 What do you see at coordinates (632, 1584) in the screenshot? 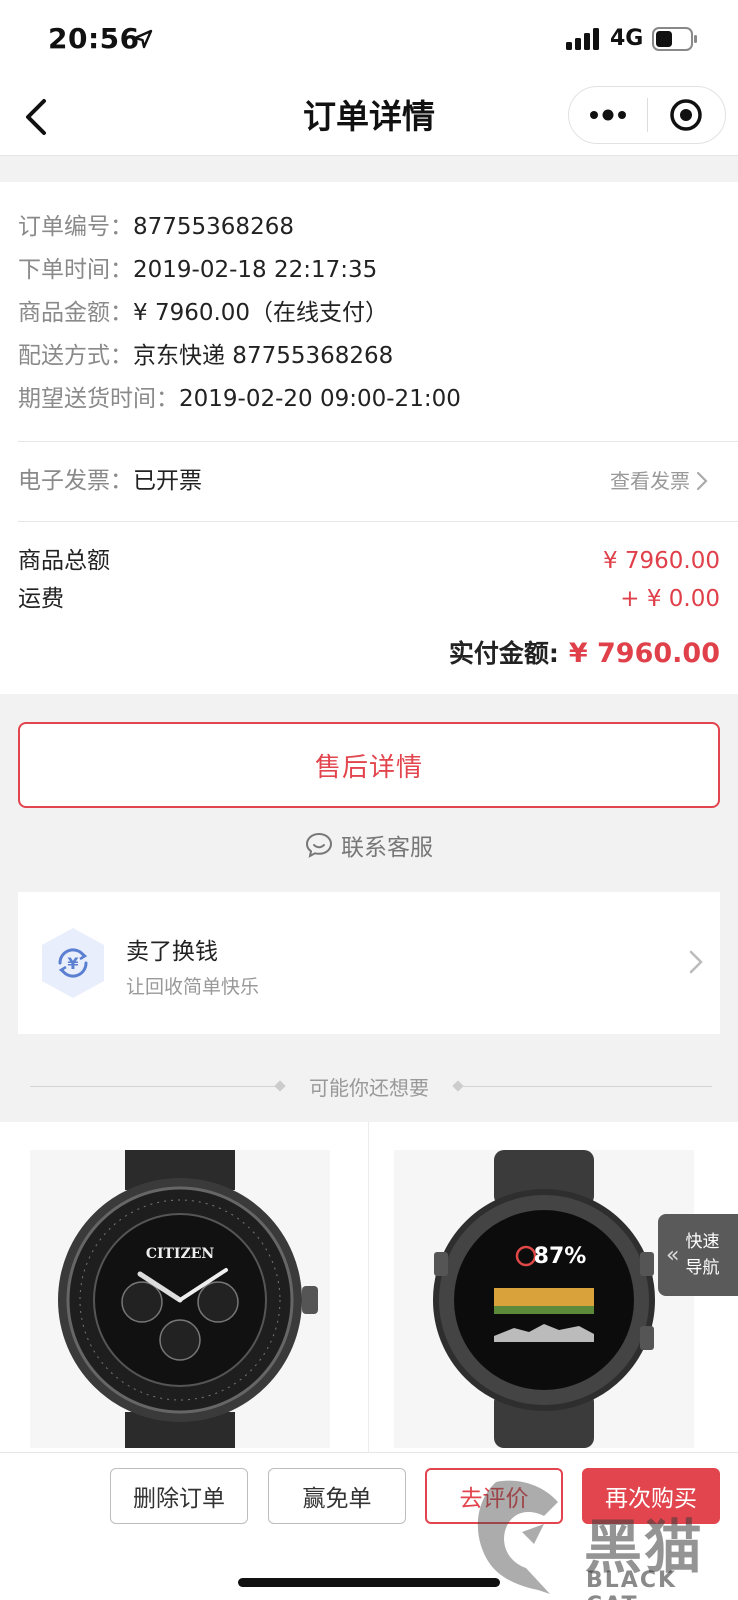
I see `watermark-en: BLACK CAT` at bounding box center [632, 1584].